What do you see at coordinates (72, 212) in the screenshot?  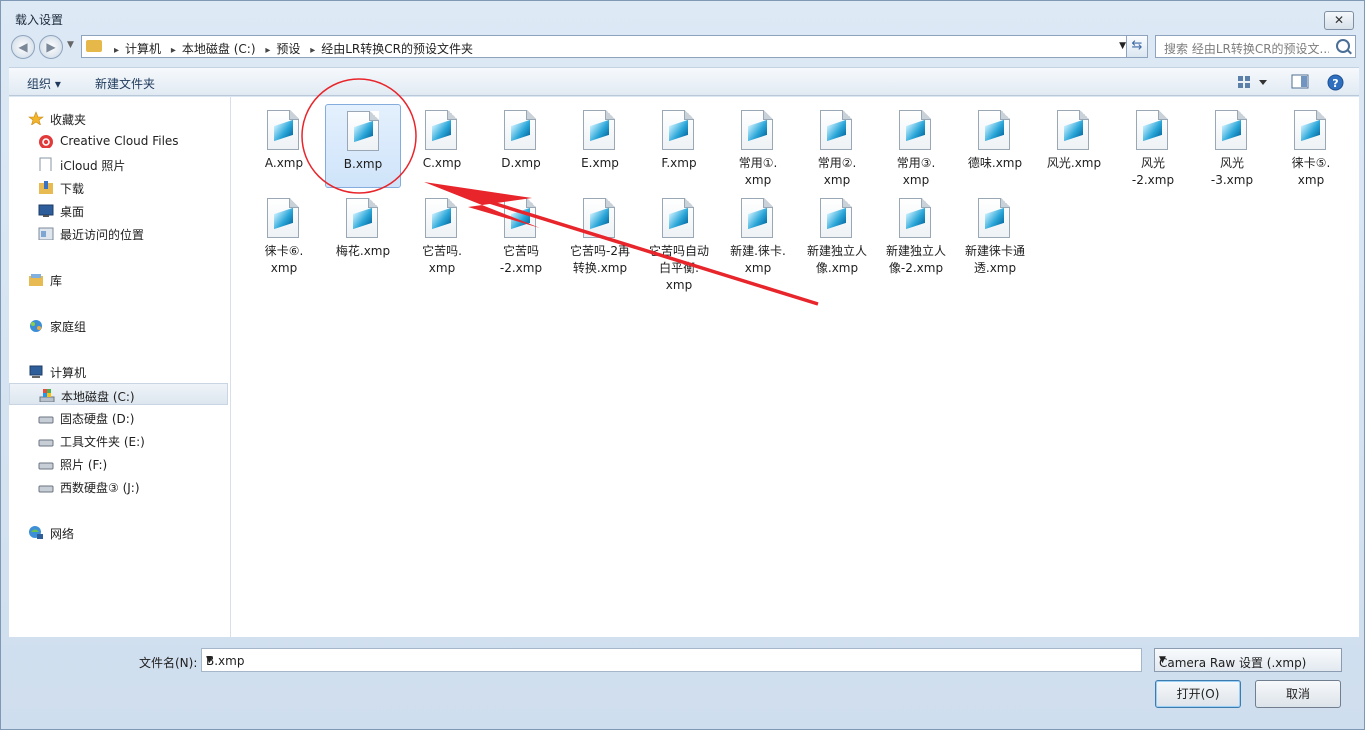 I see `sidebar-item-label: 桌面` at bounding box center [72, 212].